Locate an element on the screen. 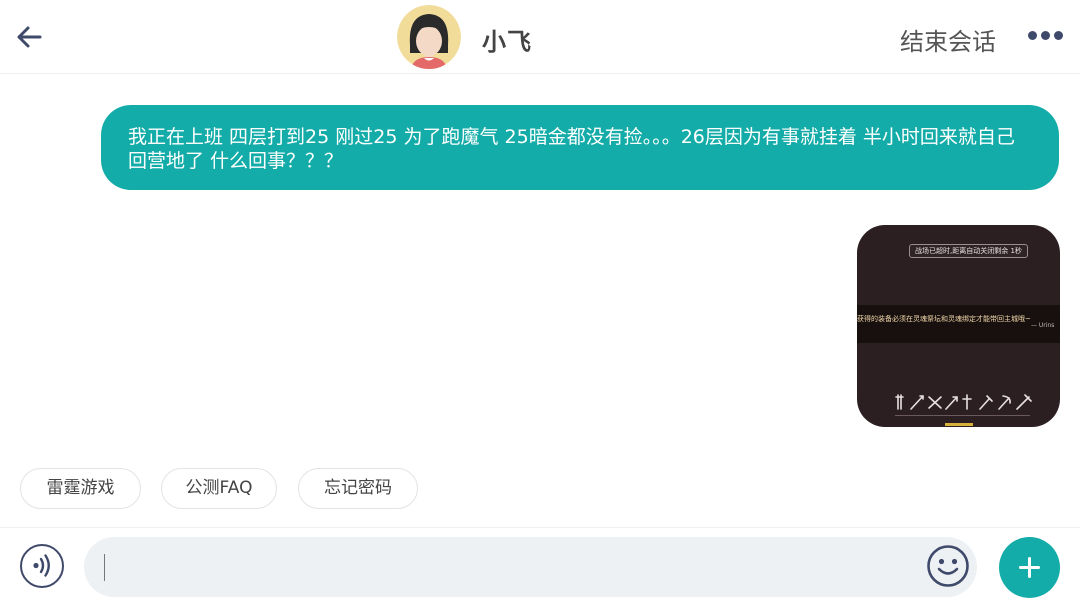 The width and height of the screenshot is (1080, 608). plus-icon is located at coordinates (1029, 567).